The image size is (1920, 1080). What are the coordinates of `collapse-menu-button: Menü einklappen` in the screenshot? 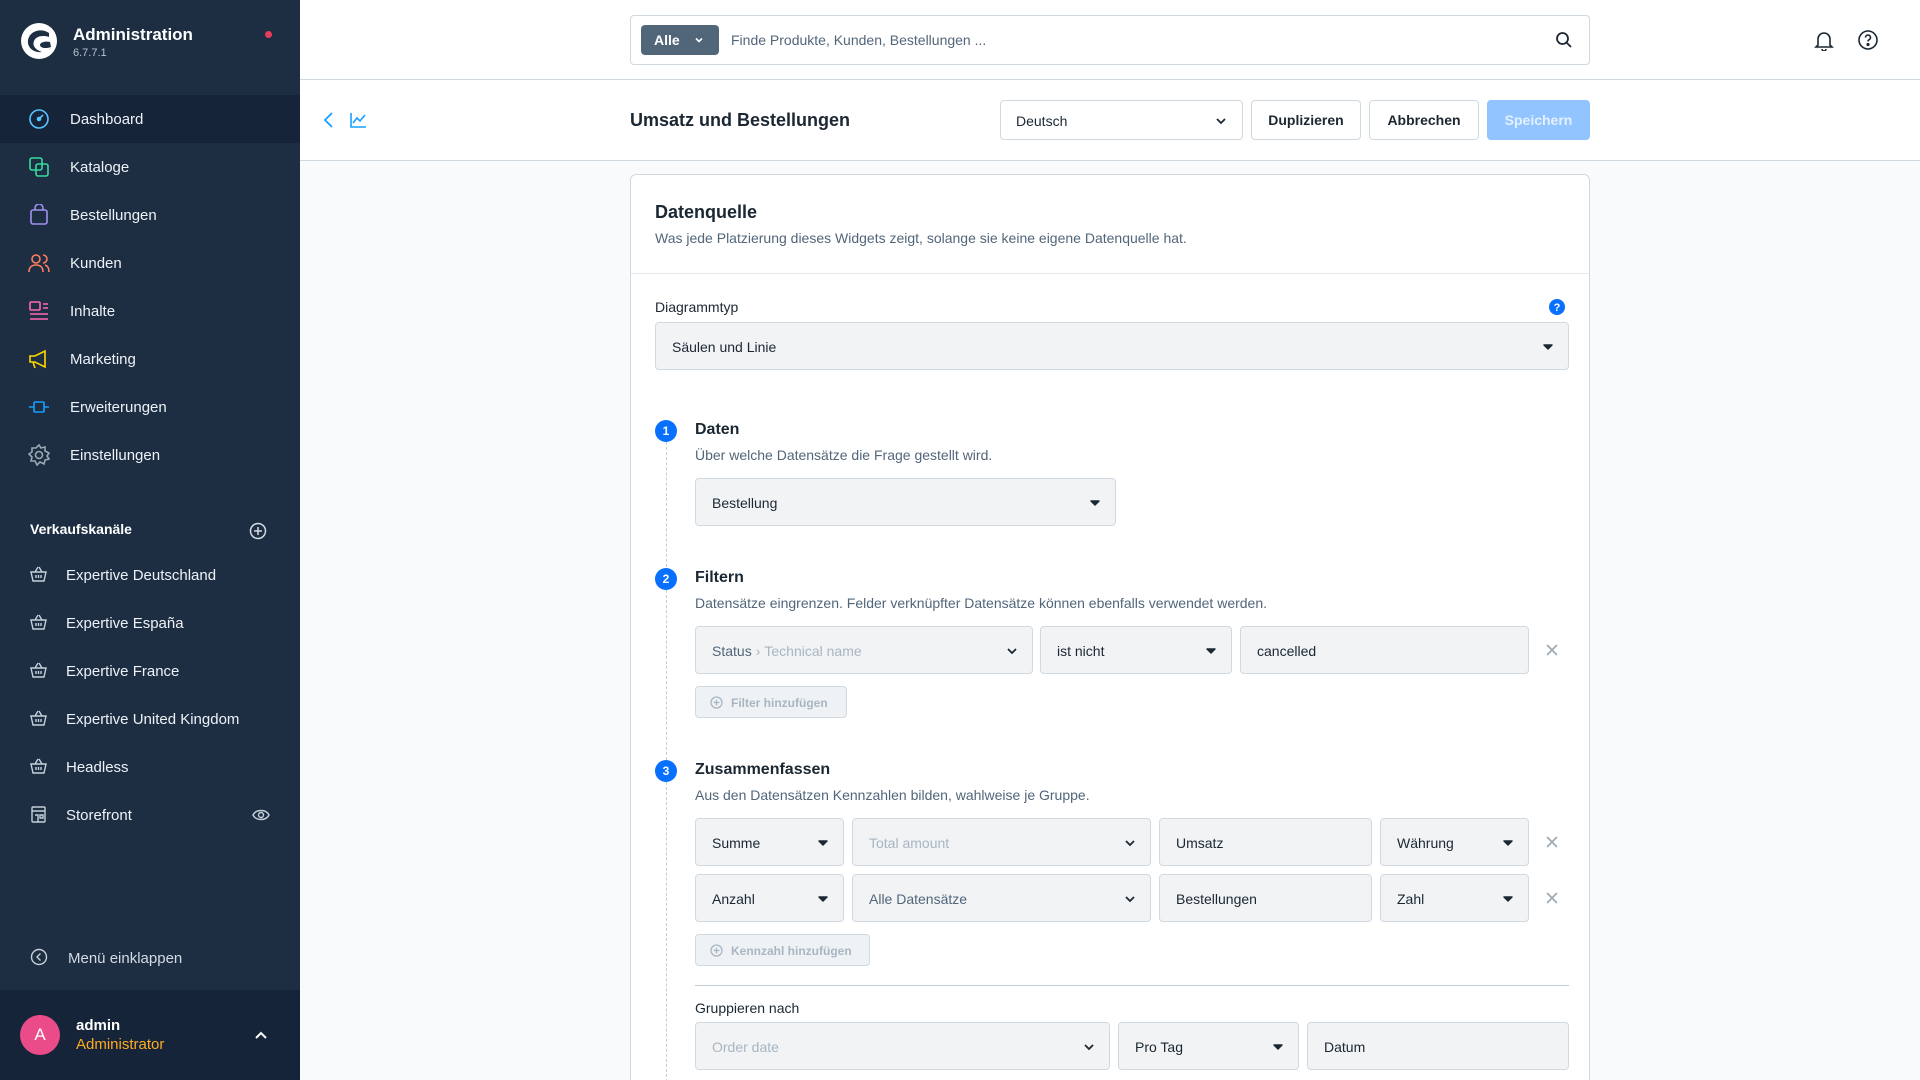 It's located at (150, 958).